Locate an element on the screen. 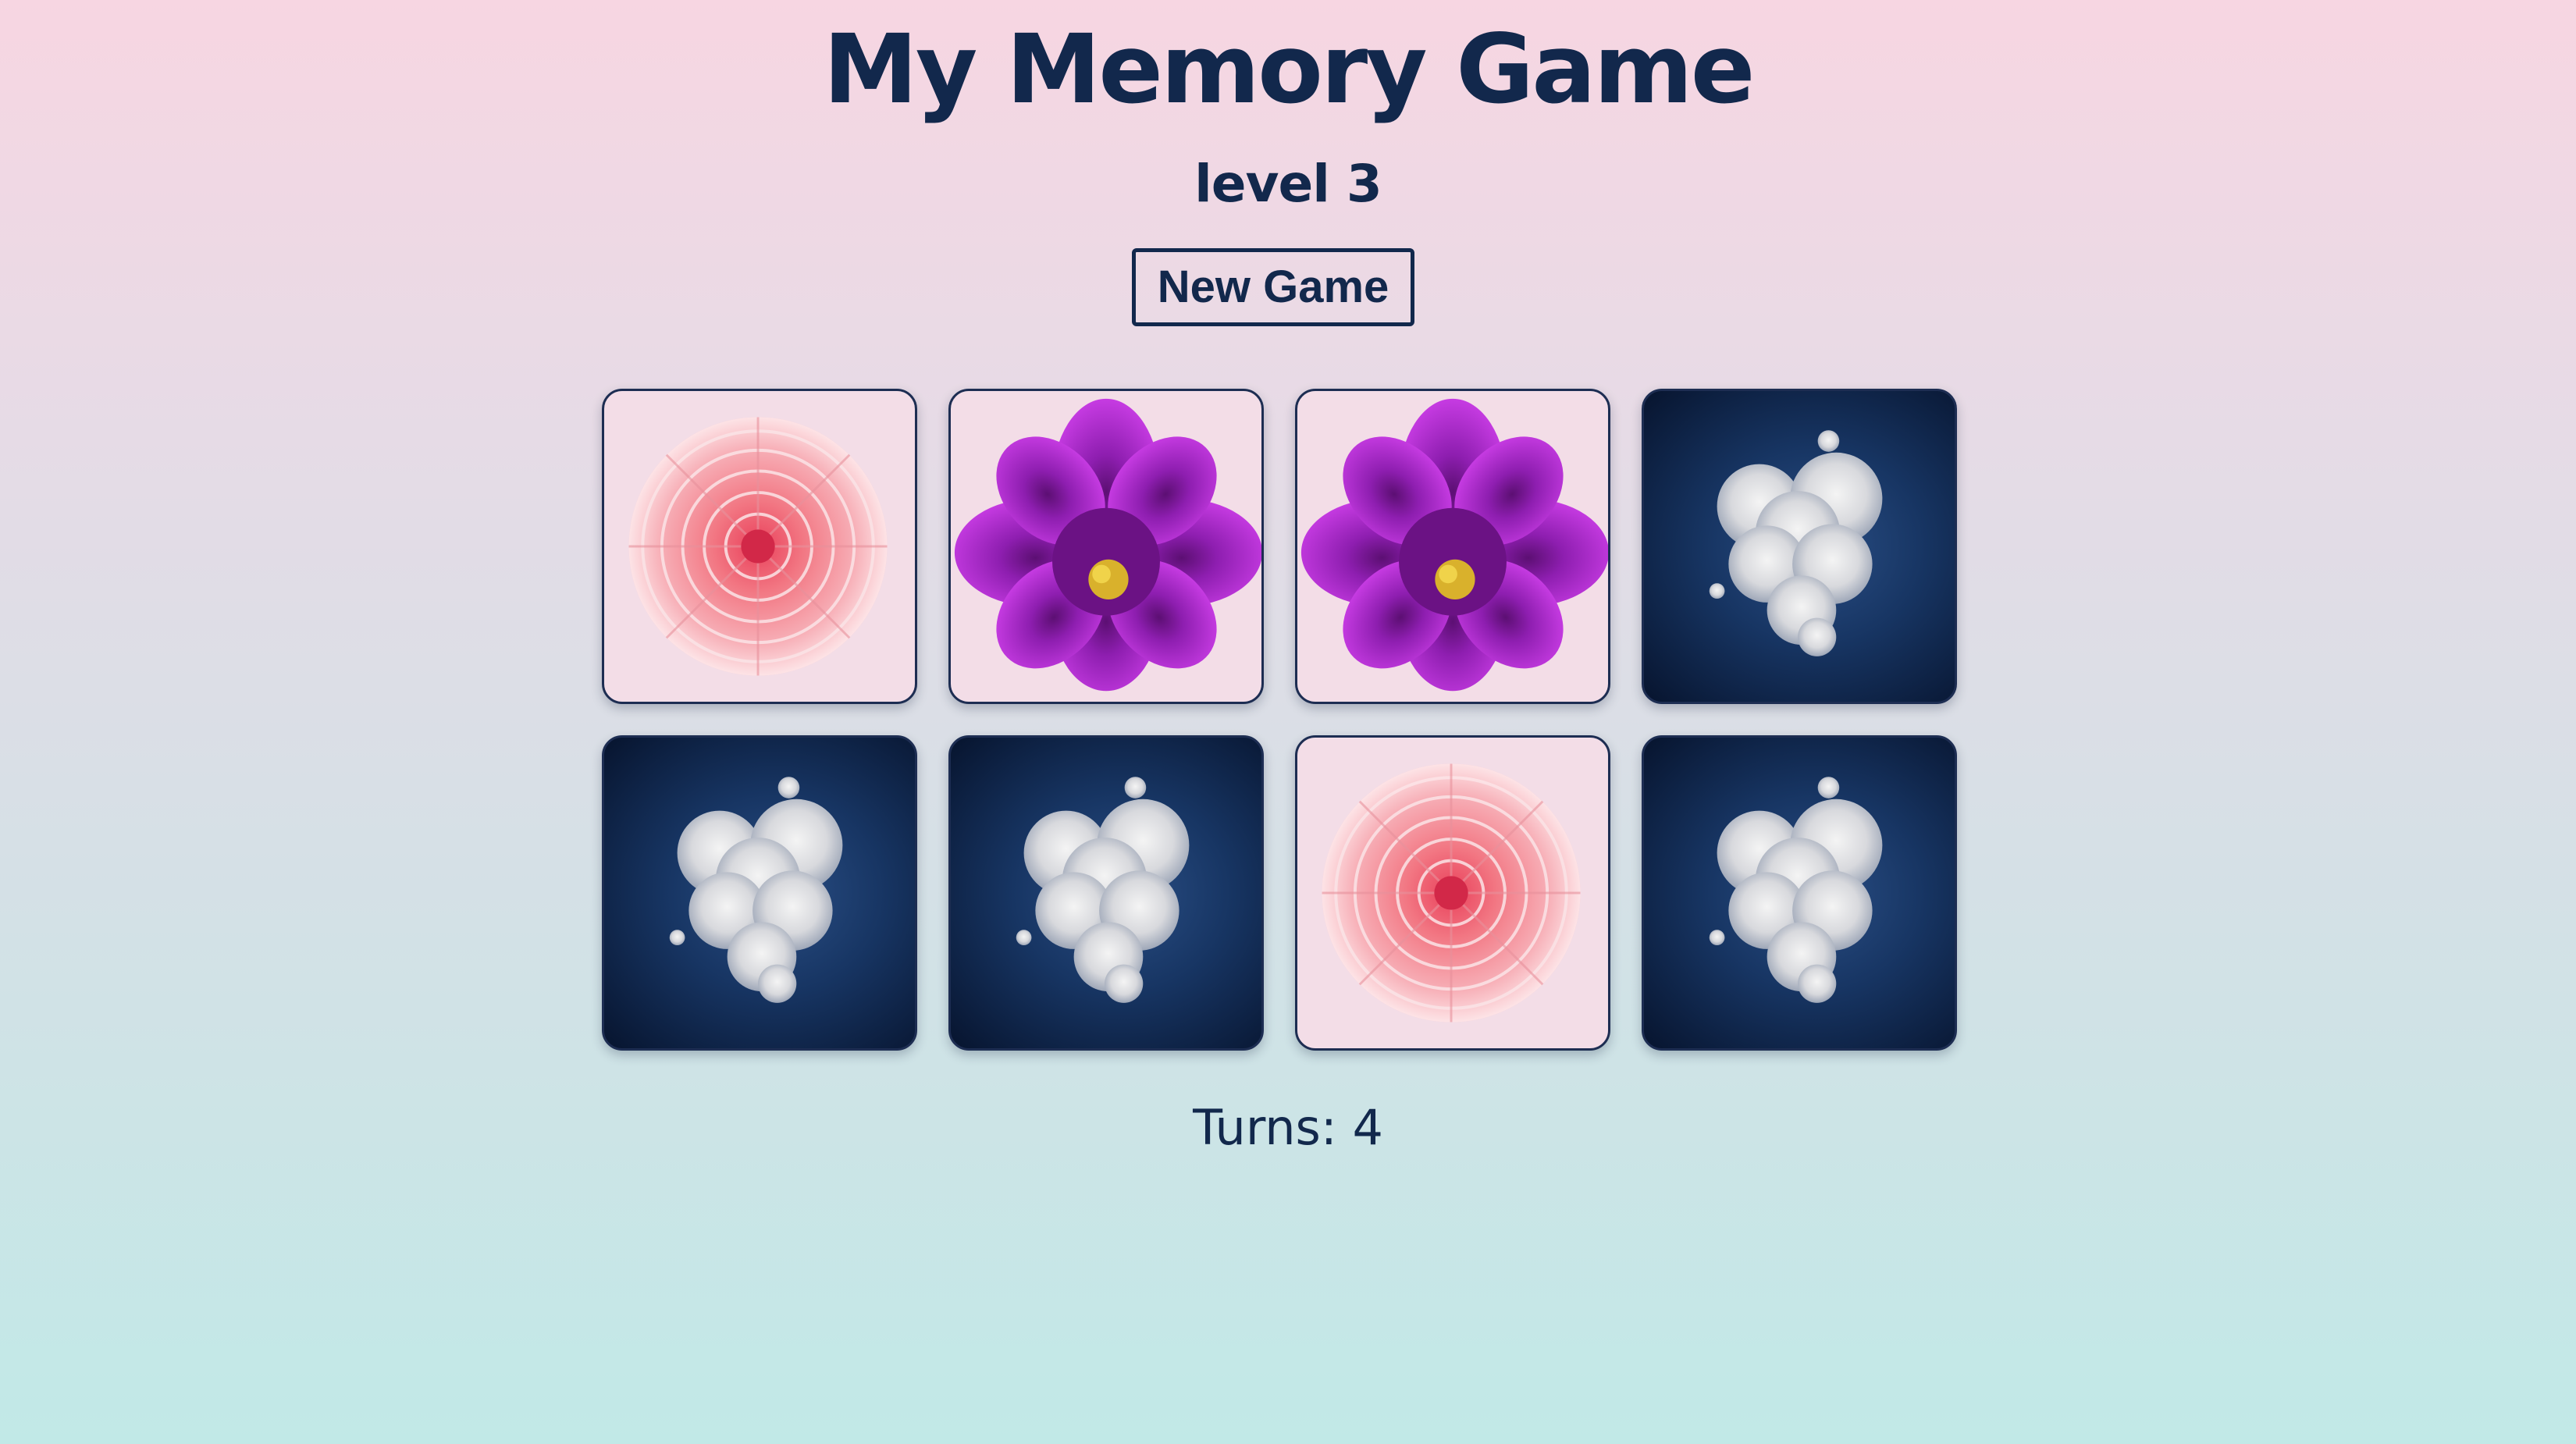 The image size is (2576, 1444). new-game-button: New Game is located at coordinates (1273, 287).